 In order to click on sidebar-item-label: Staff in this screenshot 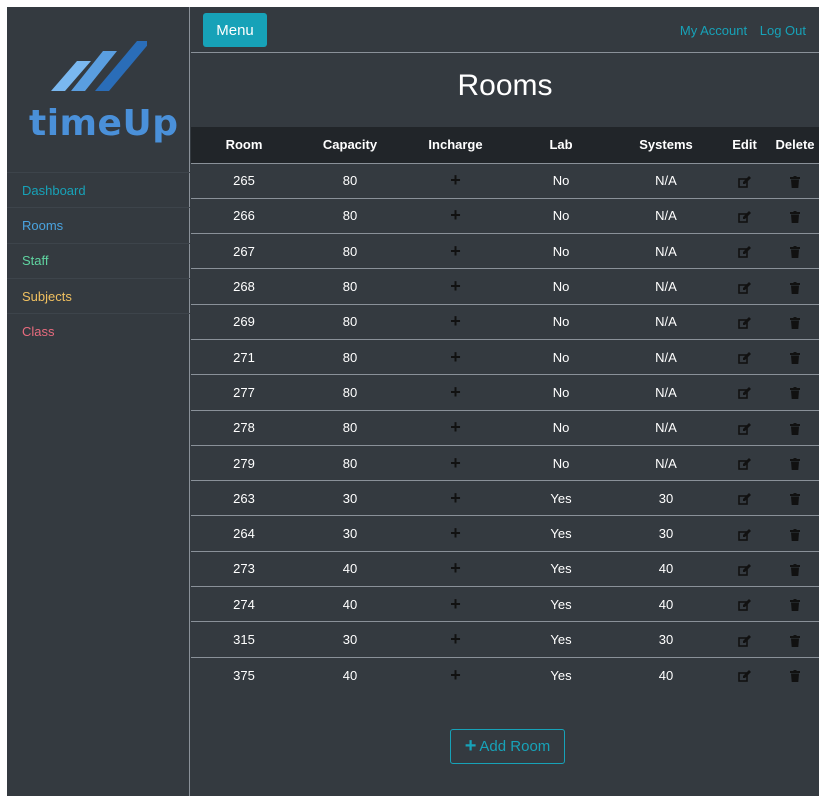, I will do `click(35, 261)`.